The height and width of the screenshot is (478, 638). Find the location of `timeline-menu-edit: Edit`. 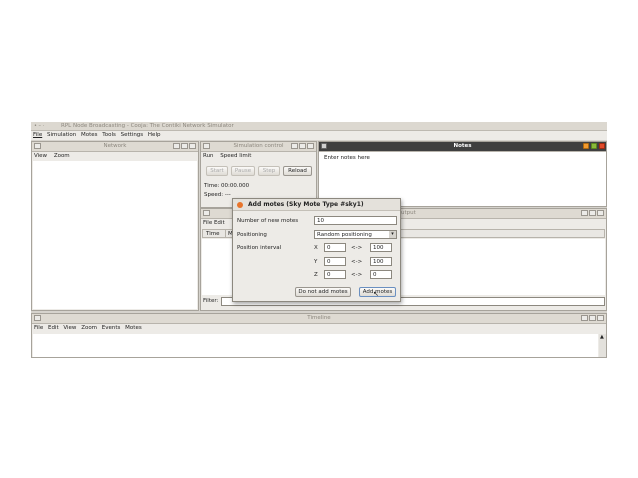

timeline-menu-edit: Edit is located at coordinates (53, 328).